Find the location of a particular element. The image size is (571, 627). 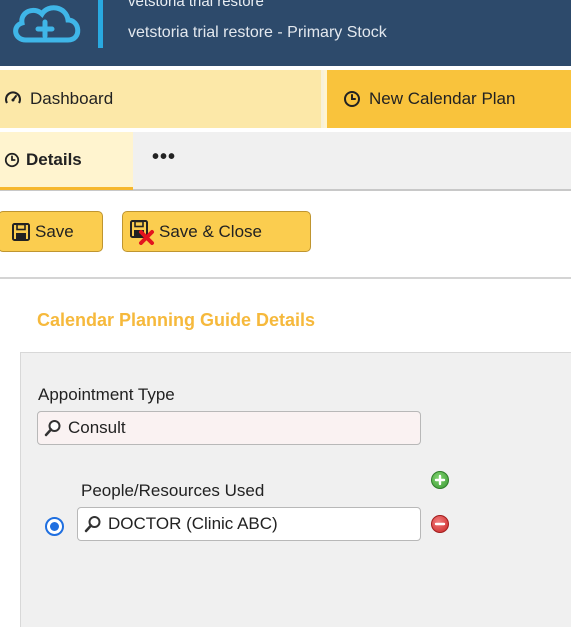

save-button-label: Save is located at coordinates (54, 231).